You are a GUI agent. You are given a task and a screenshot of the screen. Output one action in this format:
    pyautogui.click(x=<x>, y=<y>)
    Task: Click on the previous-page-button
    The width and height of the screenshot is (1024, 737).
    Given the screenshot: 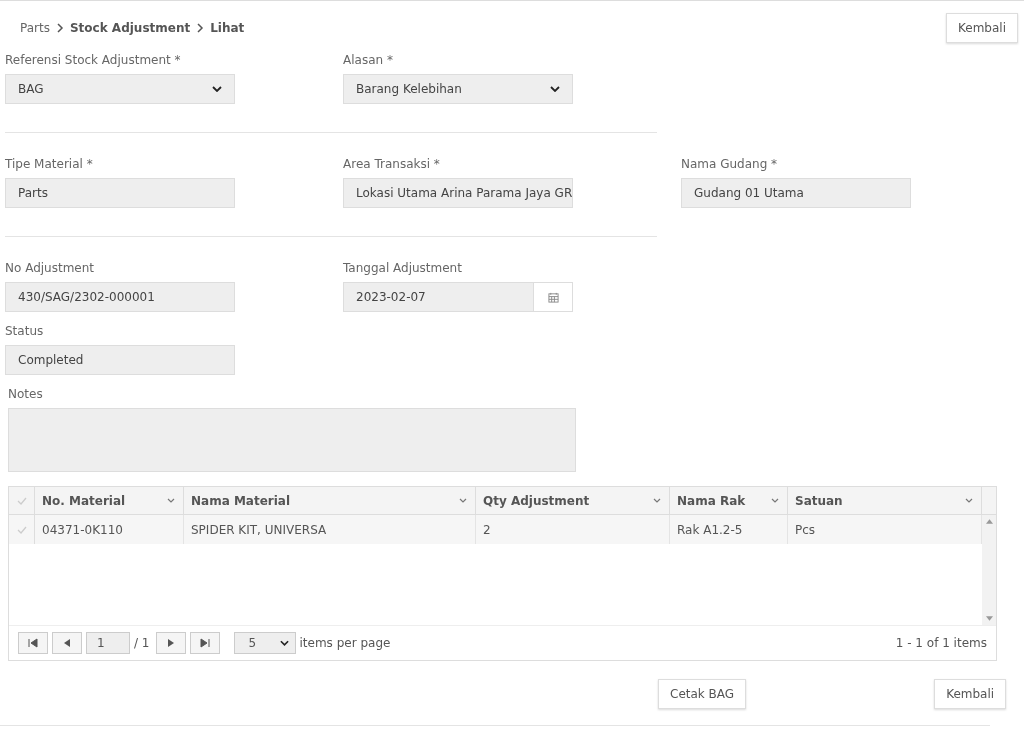 What is the action you would take?
    pyautogui.click(x=67, y=643)
    